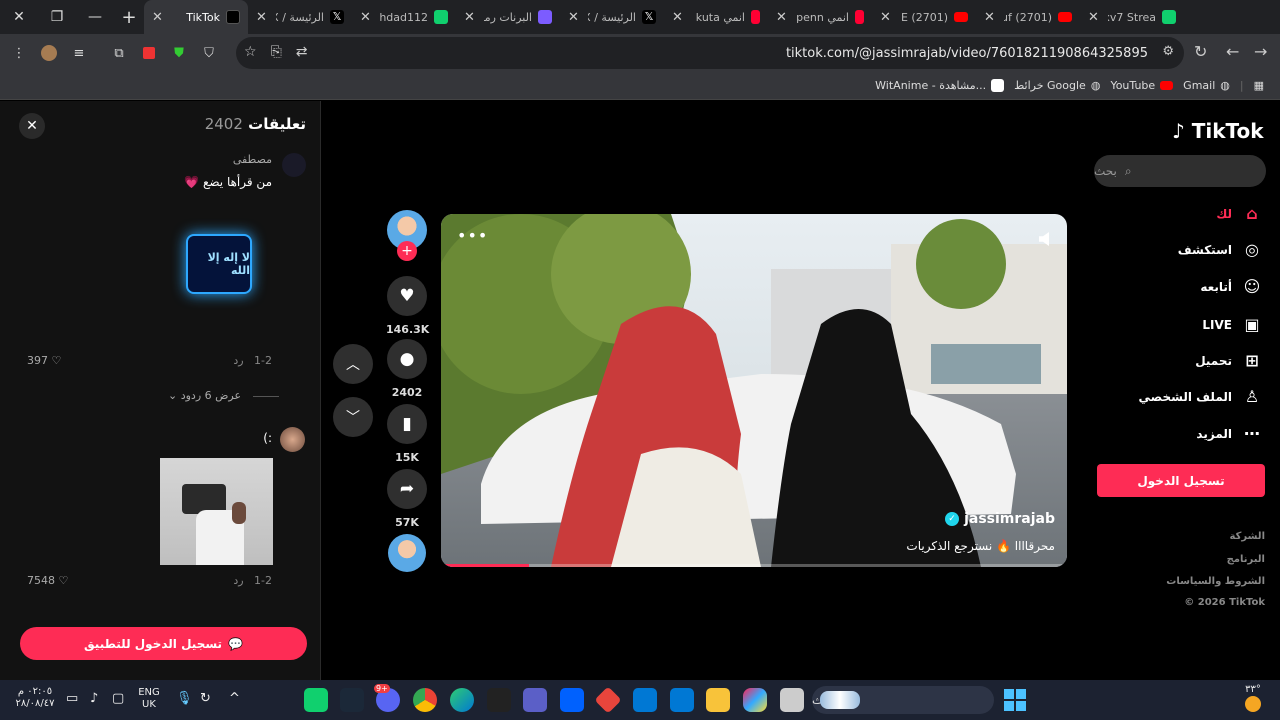  What do you see at coordinates (499, 700) in the screenshot?
I see `epic-games-icon` at bounding box center [499, 700].